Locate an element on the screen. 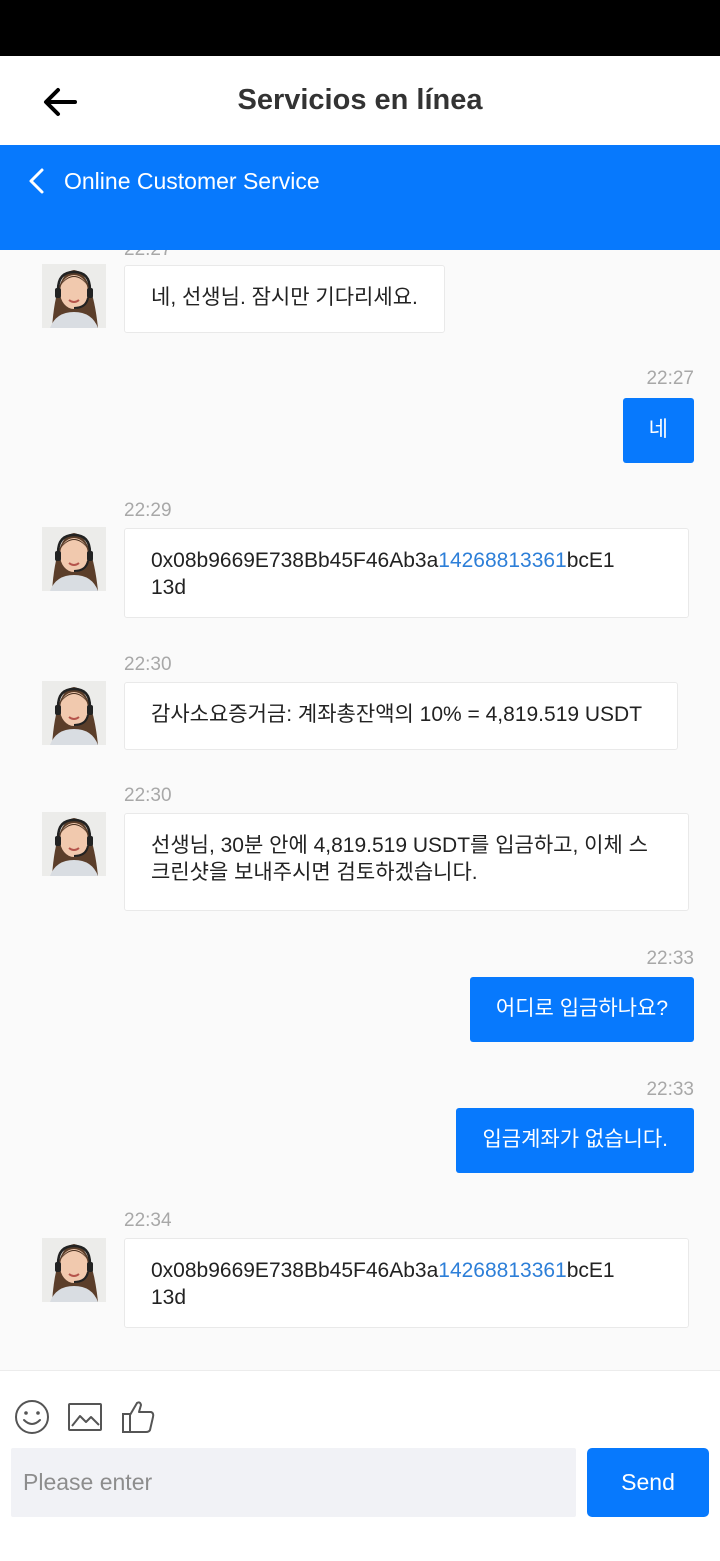 Image resolution: width=720 pixels, height=1561 pixels. message-line: 선생님, 30분 안에 4,819.519 USDT를 입금하고, 이체 스 is located at coordinates (399, 845).